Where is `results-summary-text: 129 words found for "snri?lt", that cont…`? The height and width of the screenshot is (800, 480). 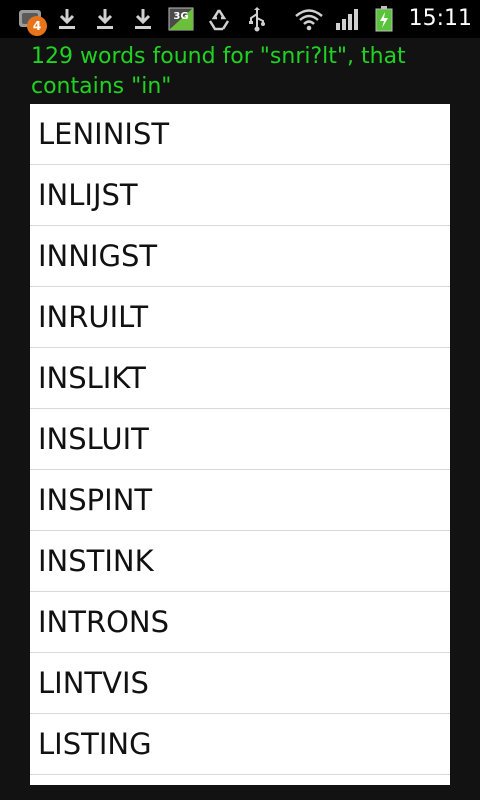
results-summary-text: 129 words found for "snri?lt", that cont… is located at coordinates (218, 71).